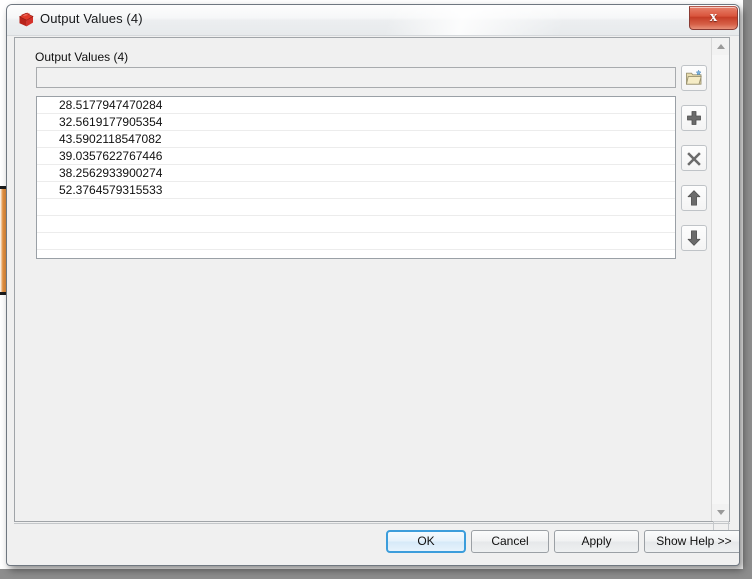  Describe the element at coordinates (694, 158) in the screenshot. I see `remove-button` at that location.